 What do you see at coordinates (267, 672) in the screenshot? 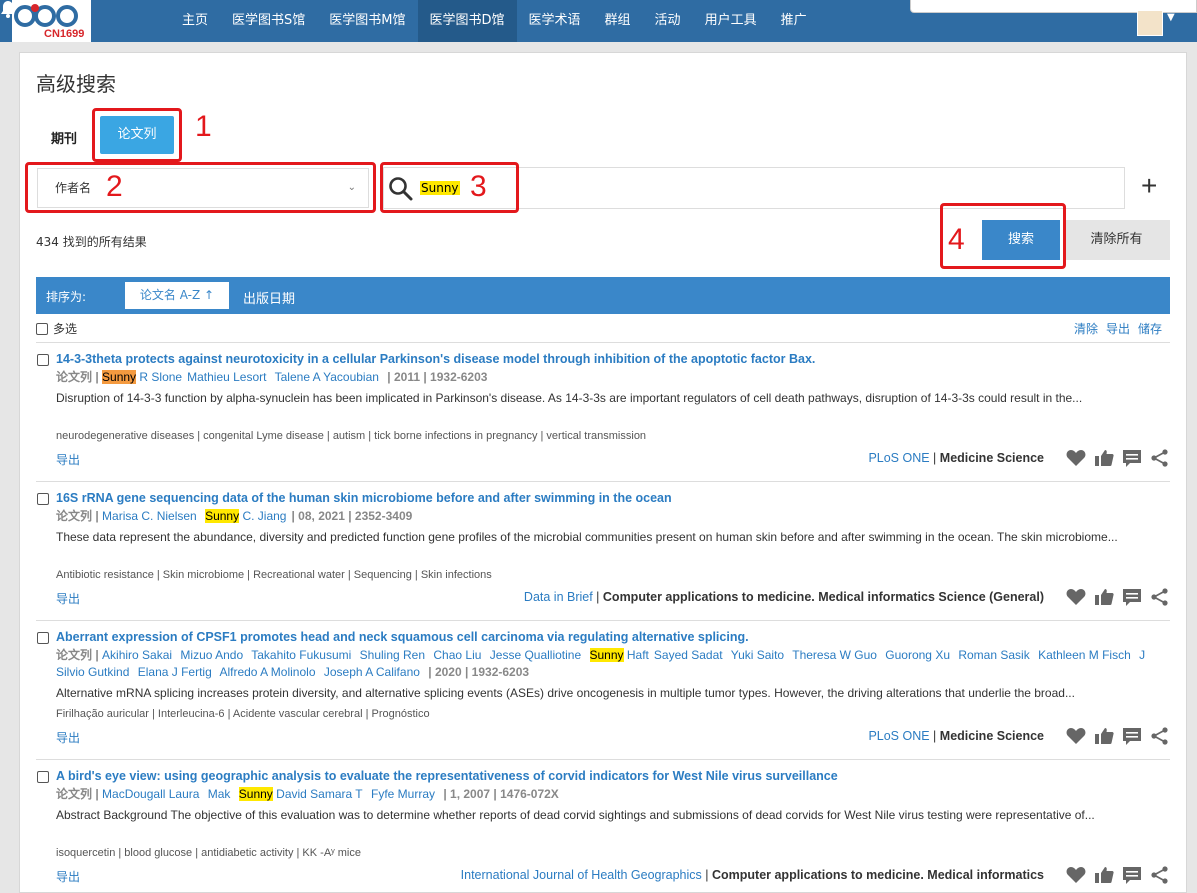
I see `author-link: Alfredo A Molinolo` at bounding box center [267, 672].